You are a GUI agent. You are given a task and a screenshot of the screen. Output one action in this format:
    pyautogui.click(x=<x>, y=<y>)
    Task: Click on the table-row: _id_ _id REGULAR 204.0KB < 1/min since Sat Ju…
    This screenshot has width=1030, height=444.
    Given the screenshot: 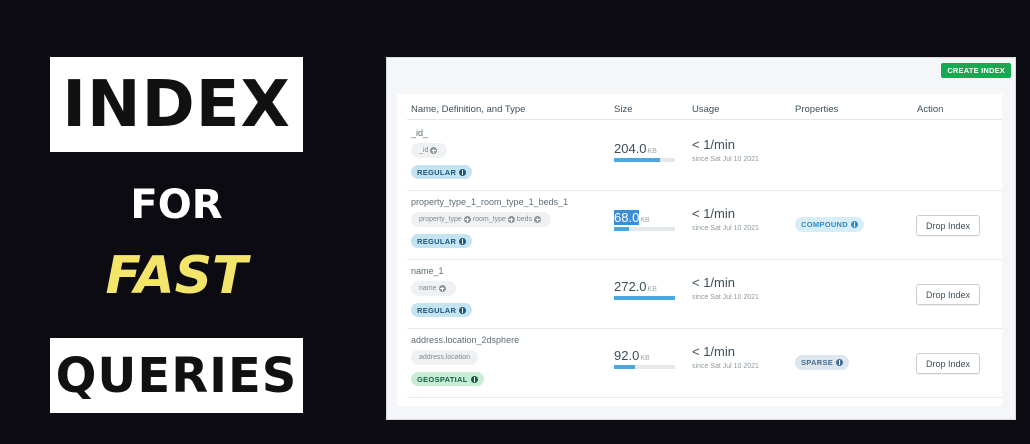 What is the action you would take?
    pyautogui.click(x=699, y=156)
    